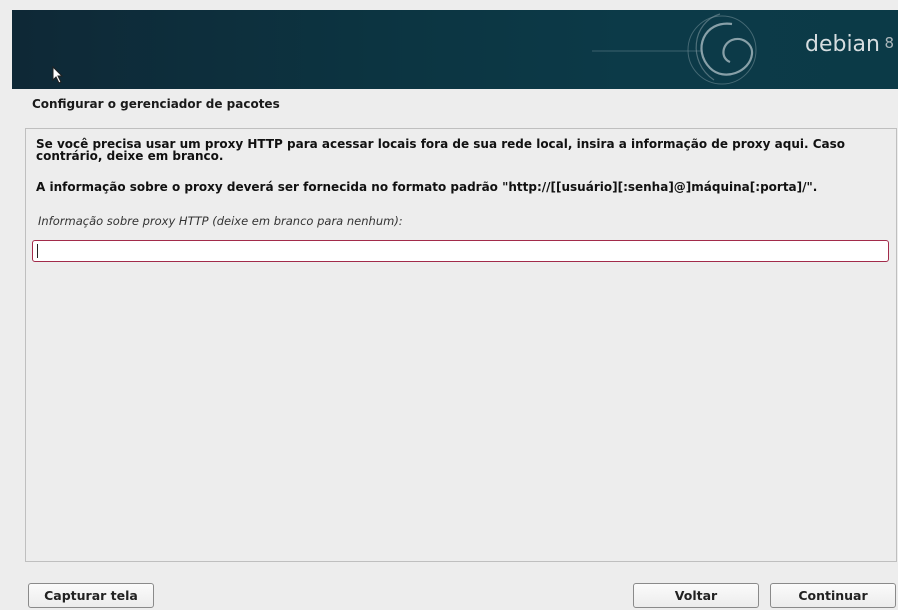 The height and width of the screenshot is (610, 898). Describe the element at coordinates (696, 595) in the screenshot. I see `back-button: Voltar` at that location.